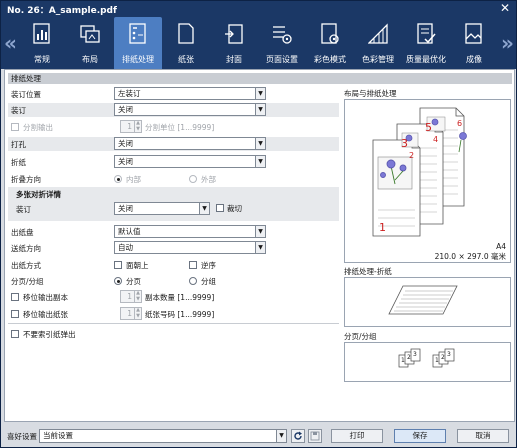 The width and height of the screenshot is (517, 448). Describe the element at coordinates (15, 297) in the screenshot. I see `offset-copies-checkbox` at that location.